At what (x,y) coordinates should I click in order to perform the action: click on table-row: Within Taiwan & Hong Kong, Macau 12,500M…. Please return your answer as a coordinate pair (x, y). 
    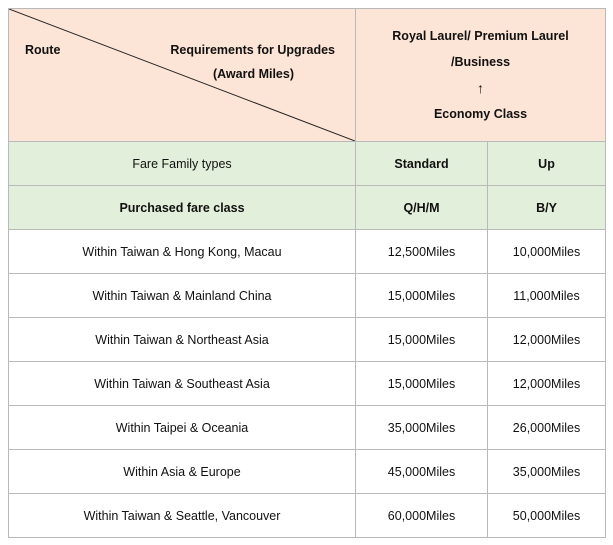
    Looking at the image, I should click on (307, 251).